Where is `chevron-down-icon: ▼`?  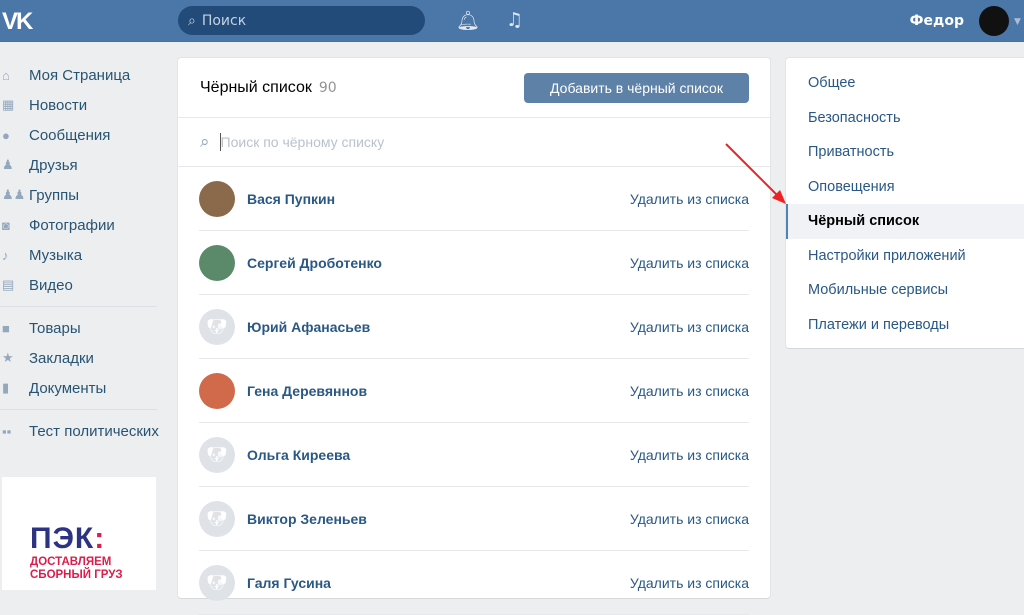 chevron-down-icon: ▼ is located at coordinates (1017, 22).